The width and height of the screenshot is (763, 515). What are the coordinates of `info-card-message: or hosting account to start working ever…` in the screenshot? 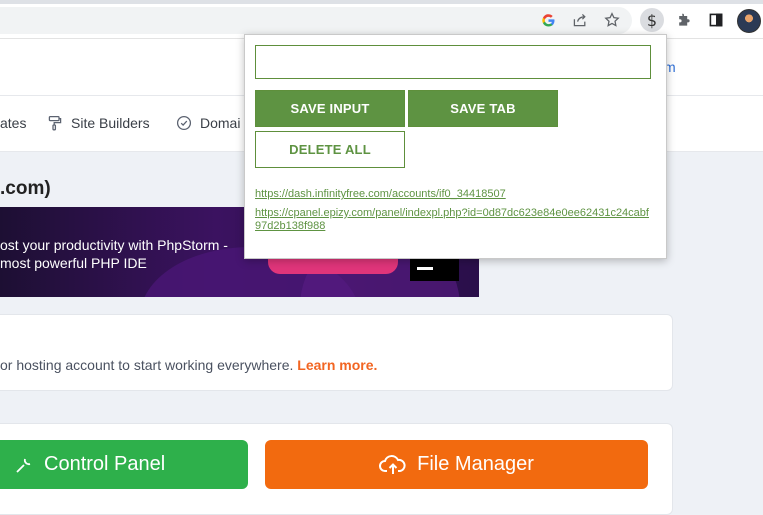 It's located at (147, 365).